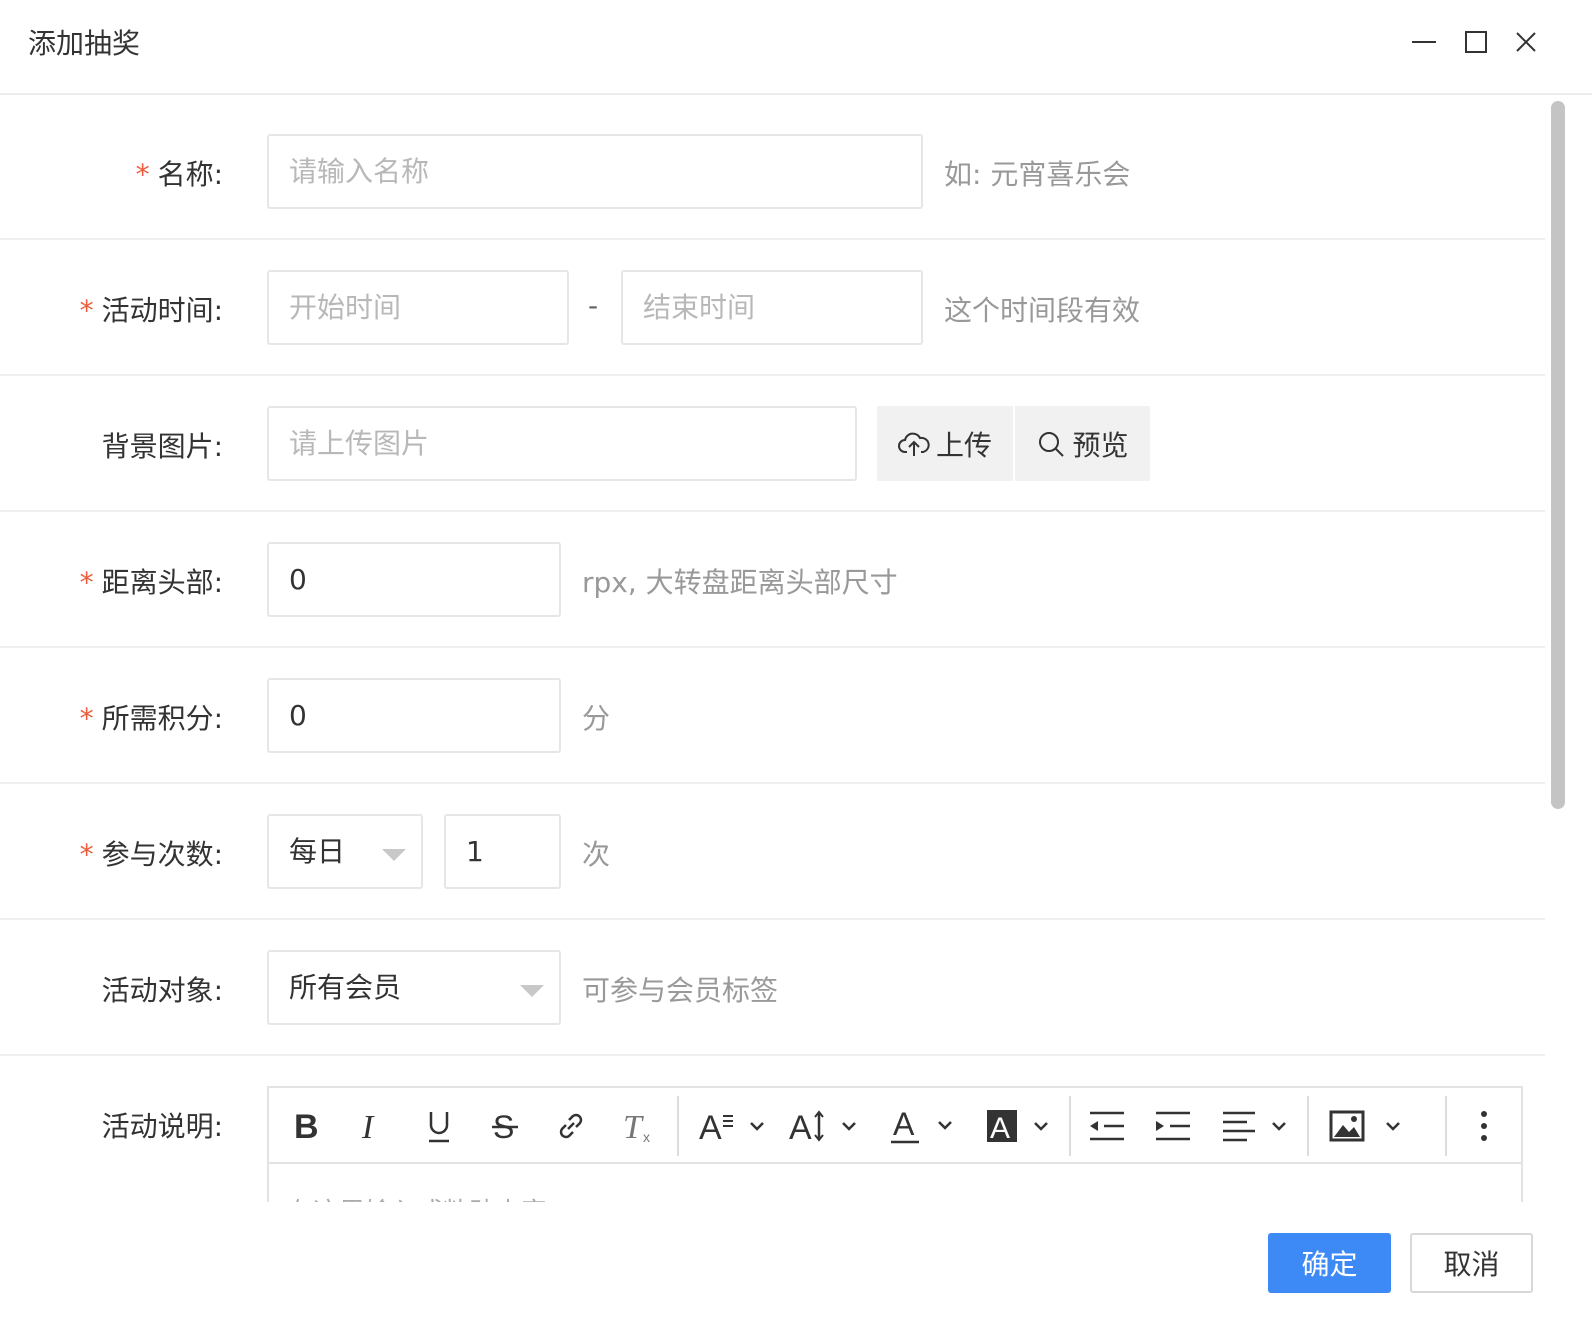  What do you see at coordinates (646, 1136) in the screenshot?
I see `svg-text: x` at bounding box center [646, 1136].